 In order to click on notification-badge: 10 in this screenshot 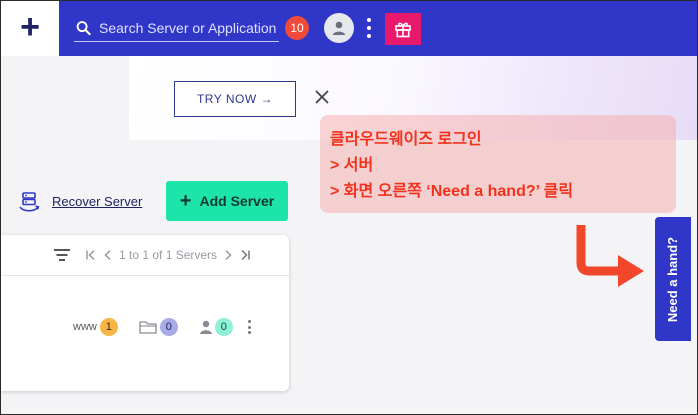, I will do `click(297, 28)`.